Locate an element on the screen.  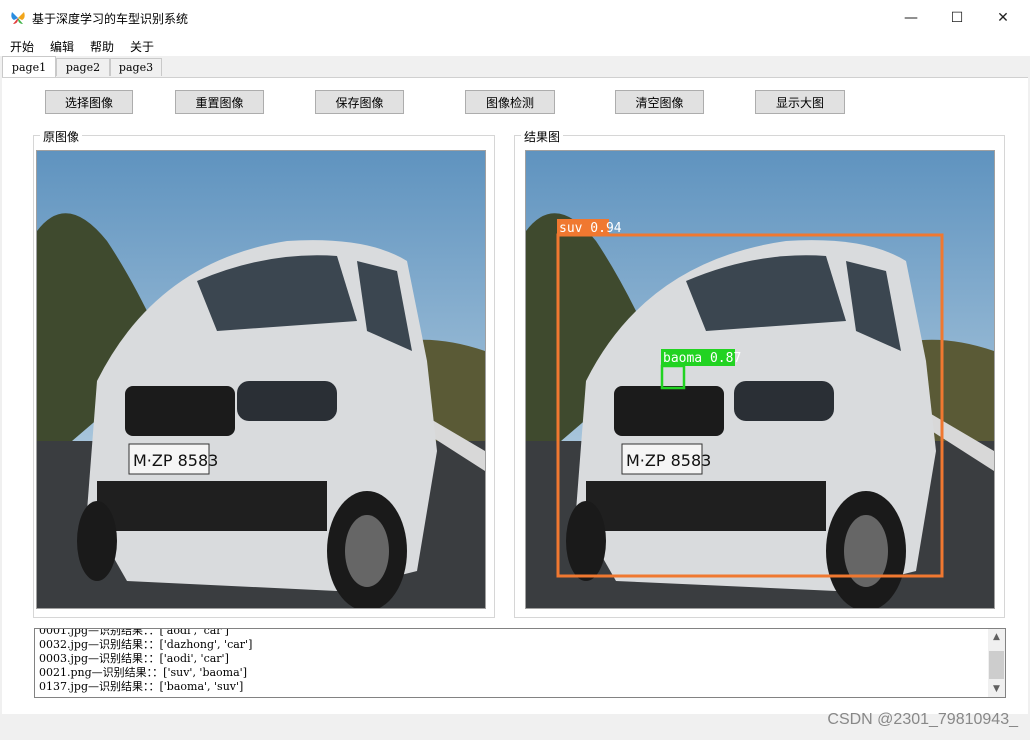
tab-page3: page3 is located at coordinates (136, 67).